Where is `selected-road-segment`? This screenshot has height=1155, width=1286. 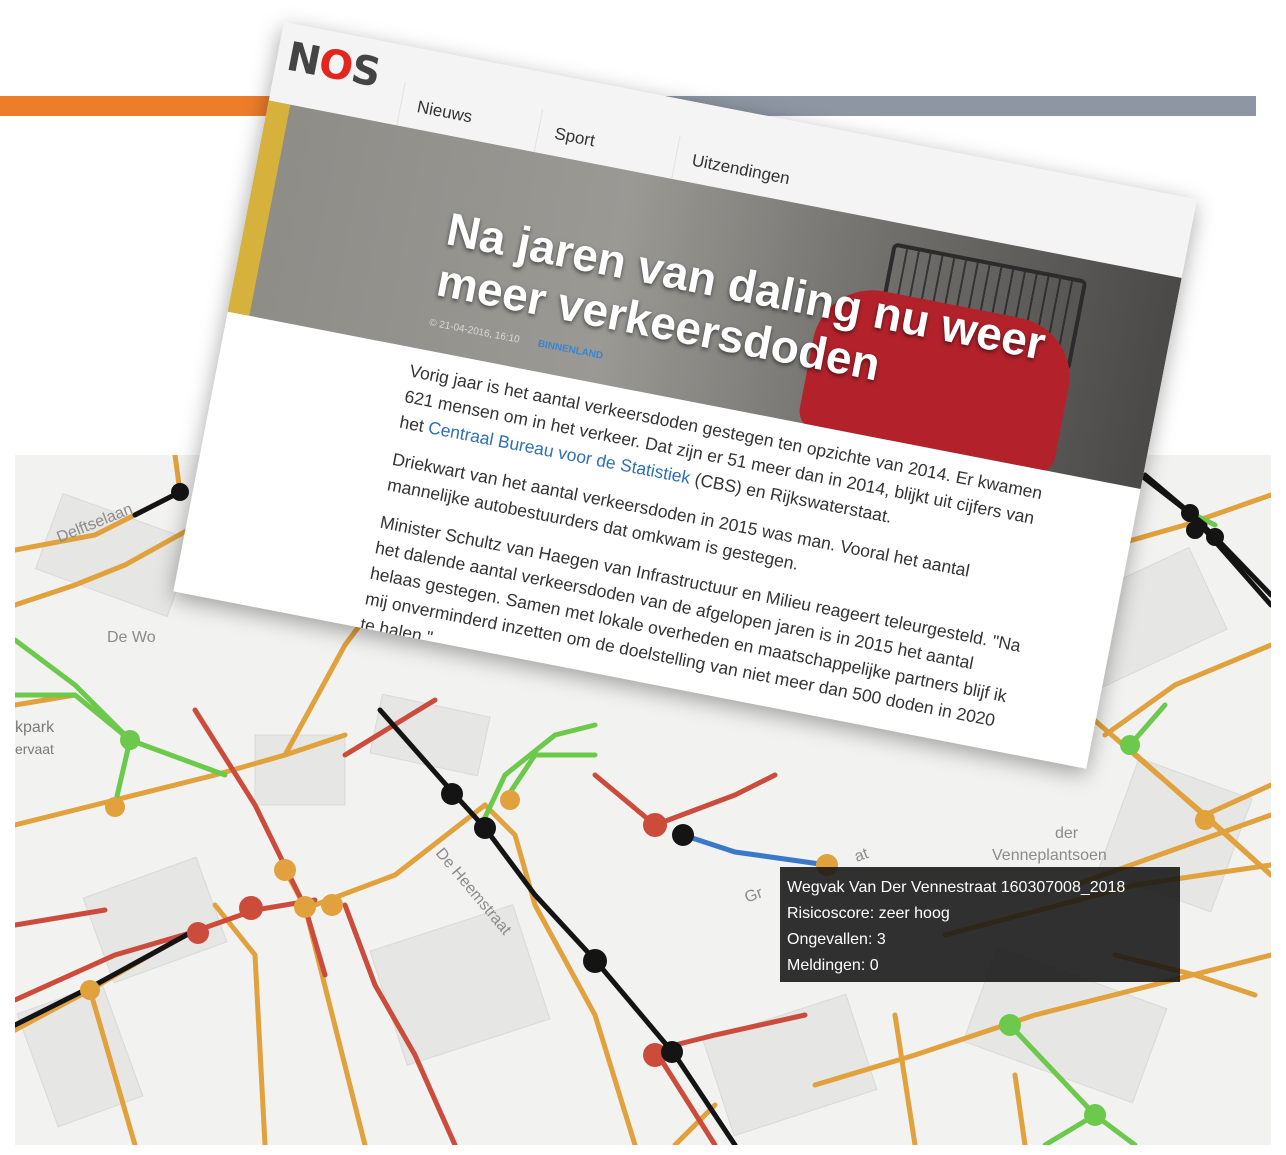
selected-road-segment is located at coordinates (755, 850).